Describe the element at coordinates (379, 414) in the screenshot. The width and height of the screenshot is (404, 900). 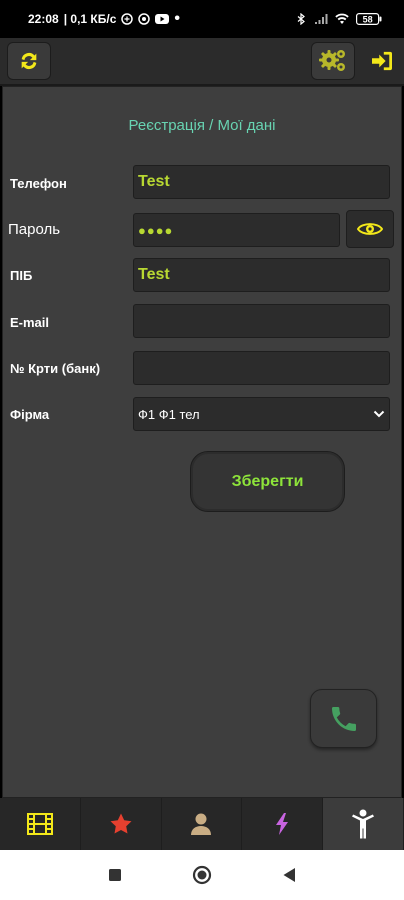
I see `chevron-down-icon` at that location.